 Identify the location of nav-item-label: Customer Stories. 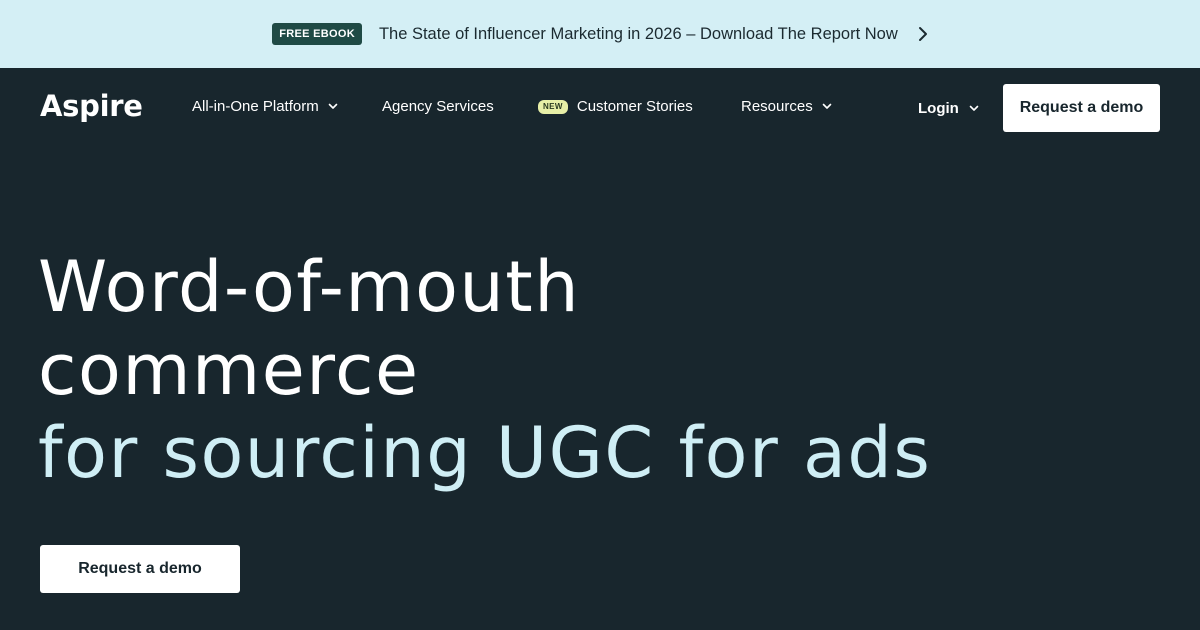
(634, 106).